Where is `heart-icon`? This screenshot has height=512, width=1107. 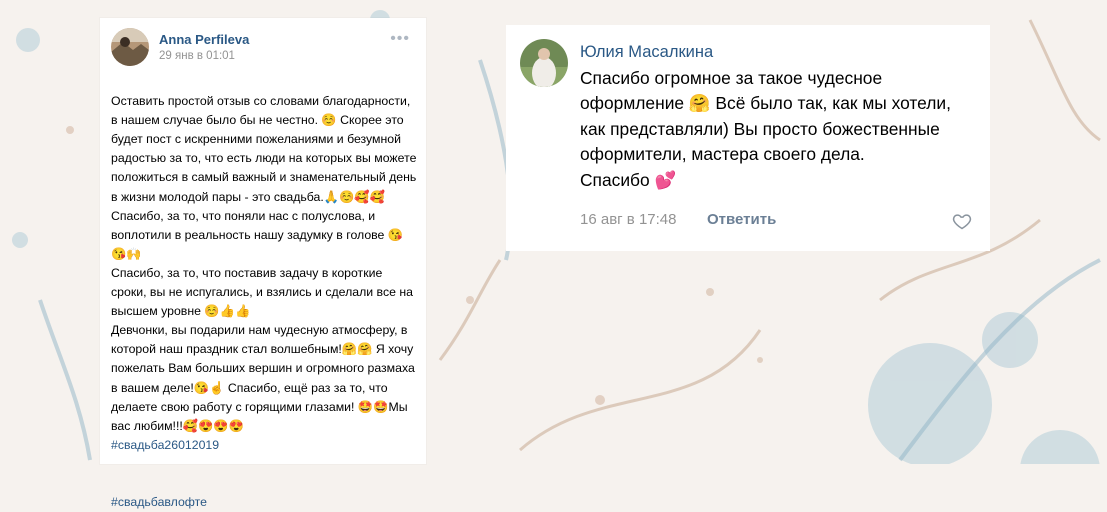 heart-icon is located at coordinates (962, 221).